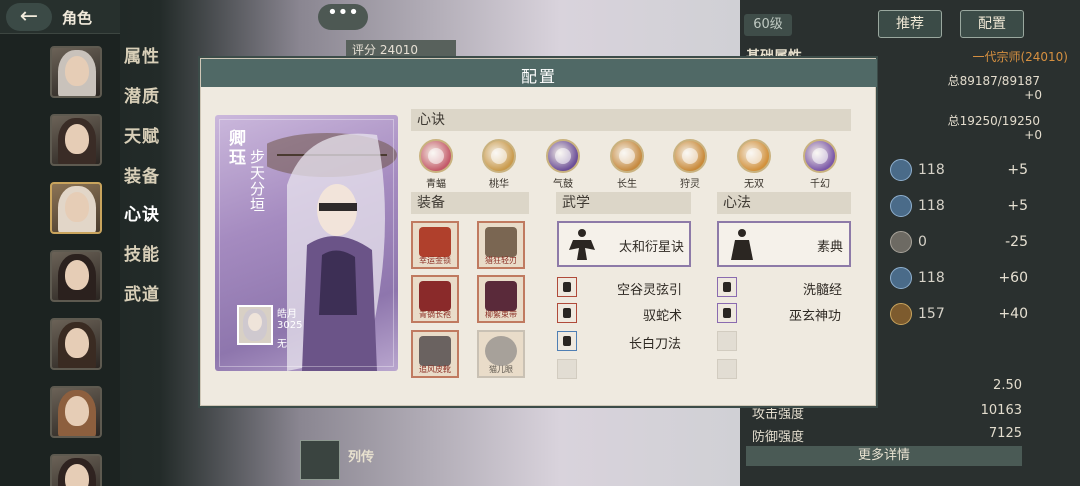  What do you see at coordinates (282, 344) in the screenshot?
I see `companion-status: 无` at bounding box center [282, 344].